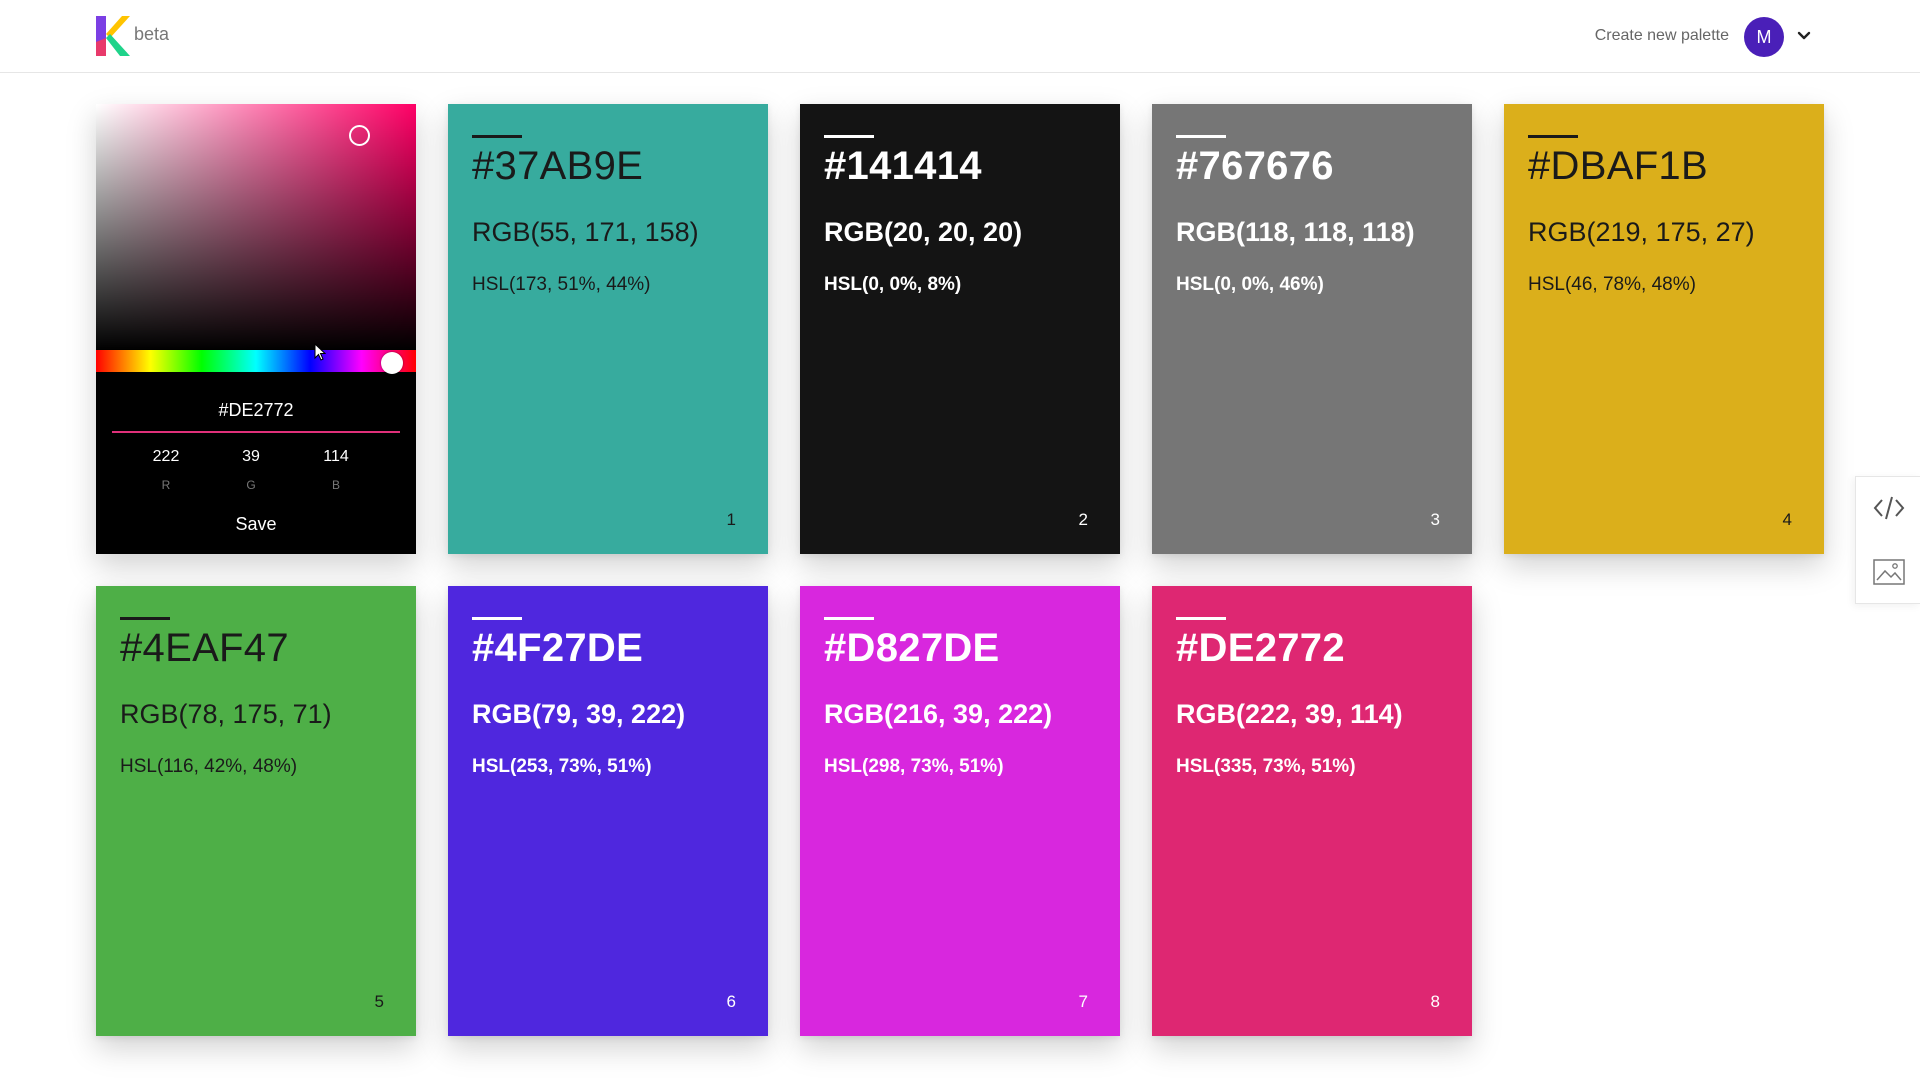 Image resolution: width=1920 pixels, height=1080 pixels. What do you see at coordinates (1083, 1001) in the screenshot?
I see `card-number: 7` at bounding box center [1083, 1001].